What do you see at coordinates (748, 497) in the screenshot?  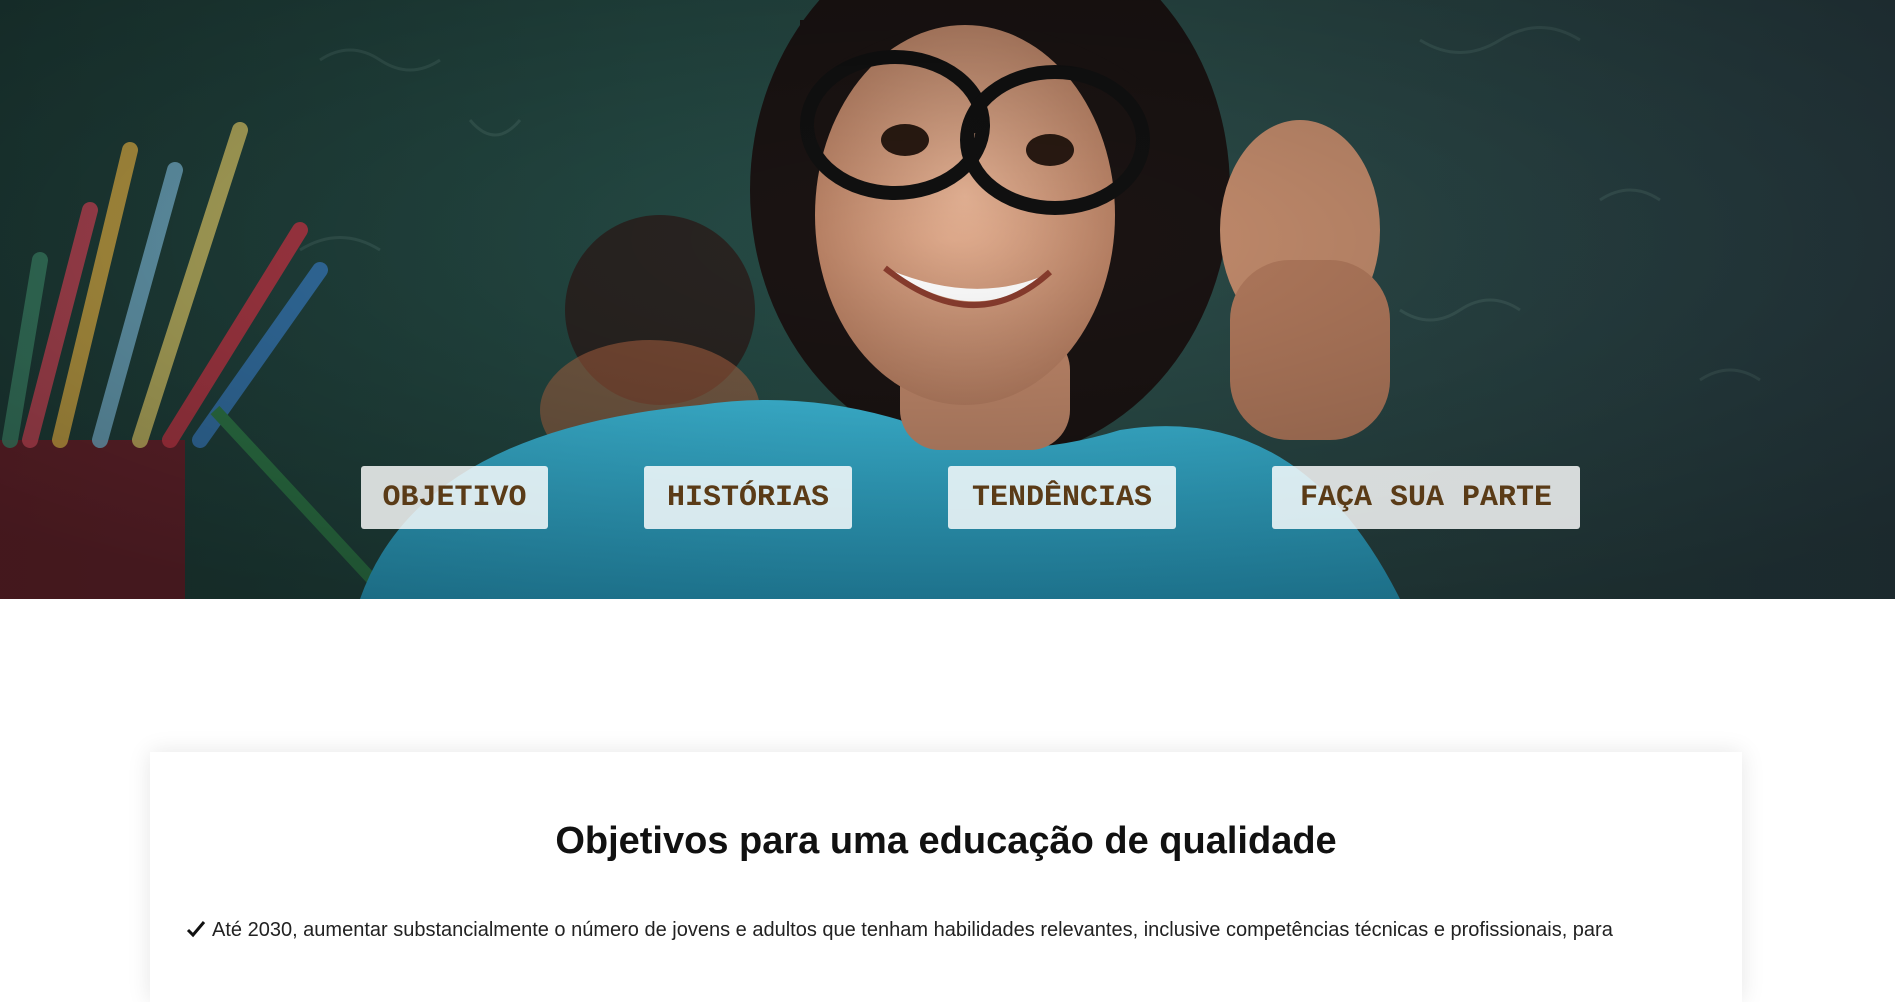 I see `nav-historias: HISTÓRIAS` at bounding box center [748, 497].